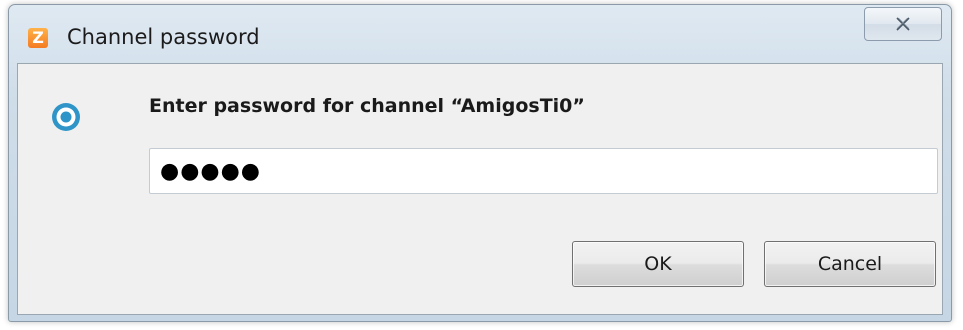 This screenshot has height=330, width=963. Describe the element at coordinates (66, 117) in the screenshot. I see `info-target-icon` at that location.